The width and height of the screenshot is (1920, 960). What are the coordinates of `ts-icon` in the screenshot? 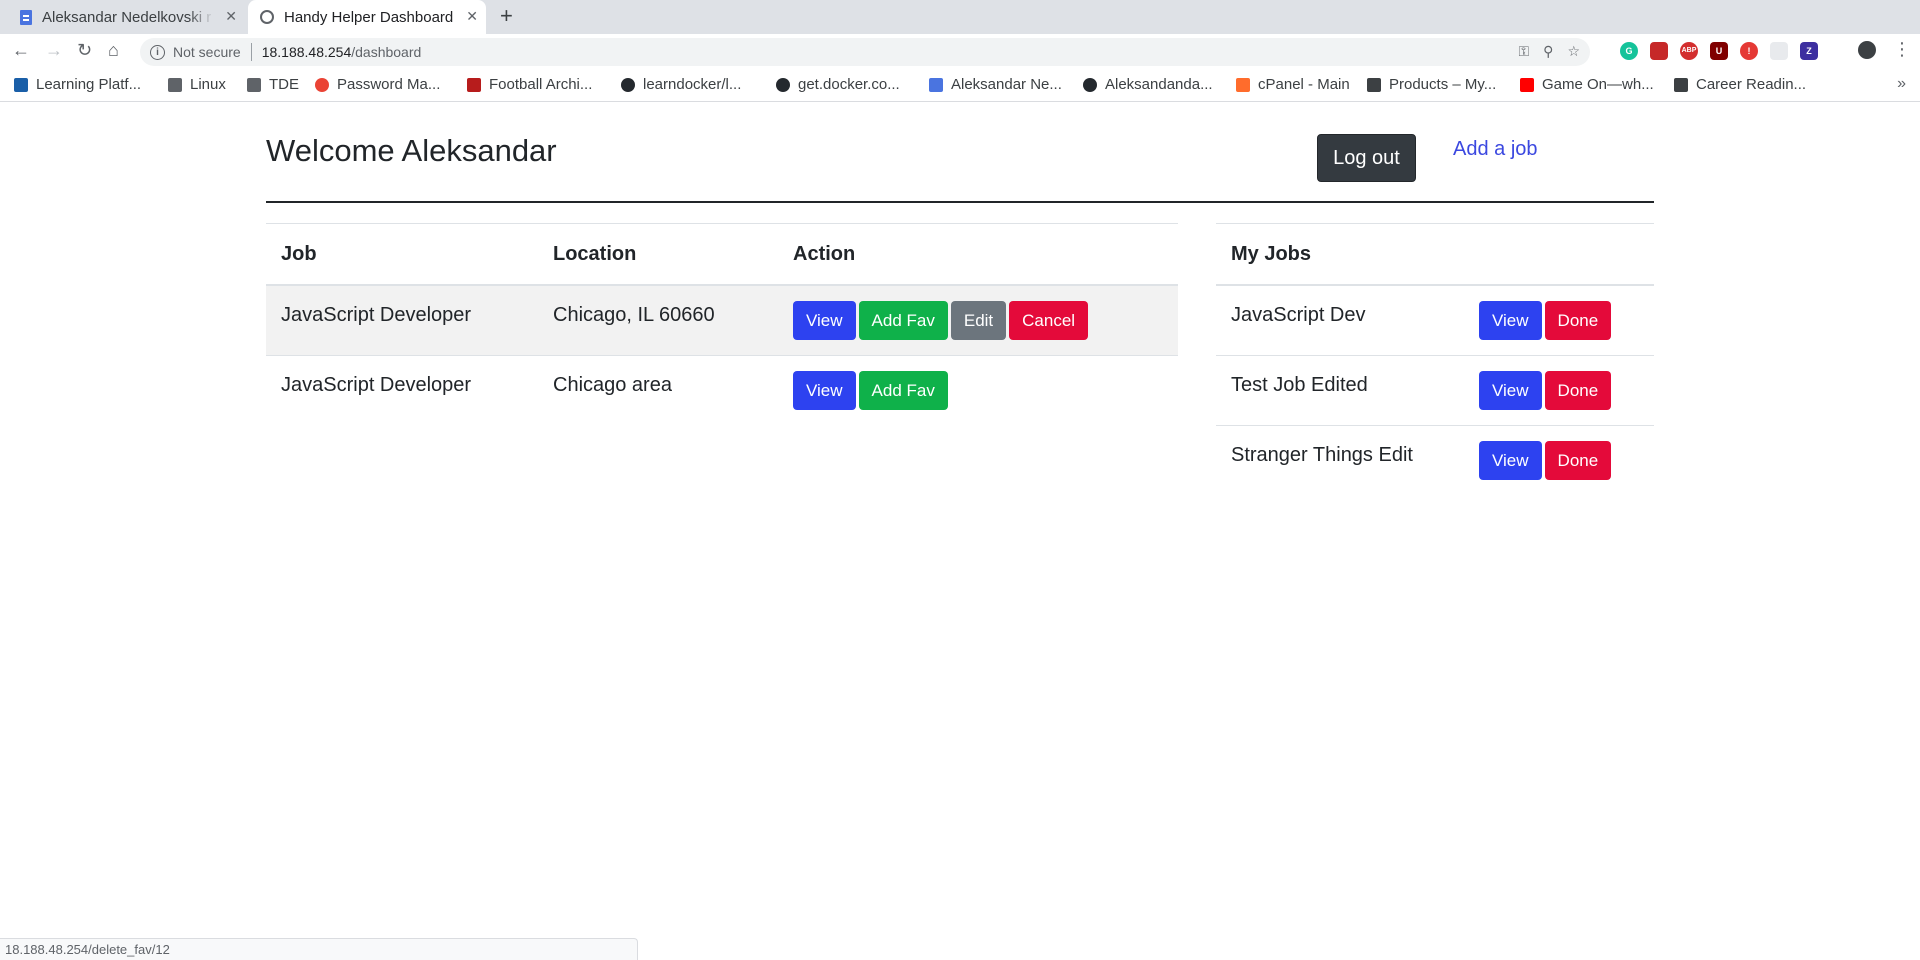 It's located at (474, 84).